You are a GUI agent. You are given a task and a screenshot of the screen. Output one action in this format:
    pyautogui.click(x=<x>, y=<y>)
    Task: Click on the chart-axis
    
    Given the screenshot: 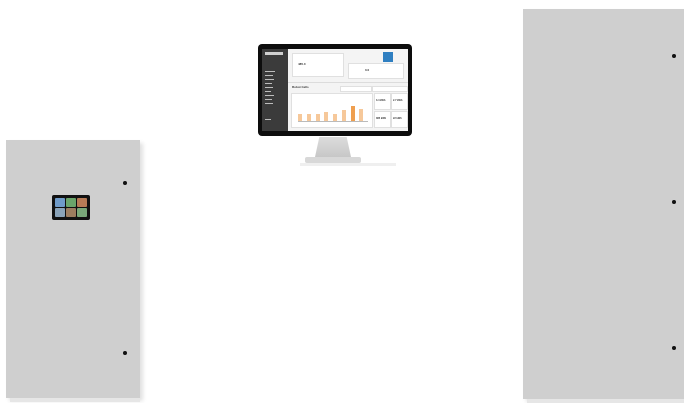 What is the action you would take?
    pyautogui.click(x=333, y=120)
    